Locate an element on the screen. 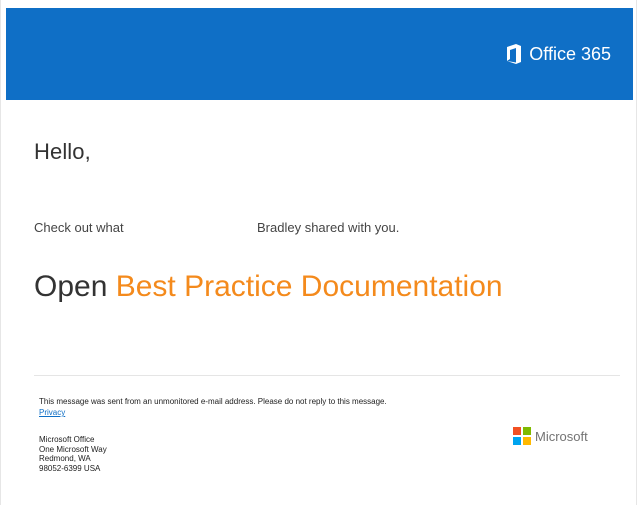 This screenshot has height=505, width=637. document-link: Best Practice Documentation is located at coordinates (309, 286).